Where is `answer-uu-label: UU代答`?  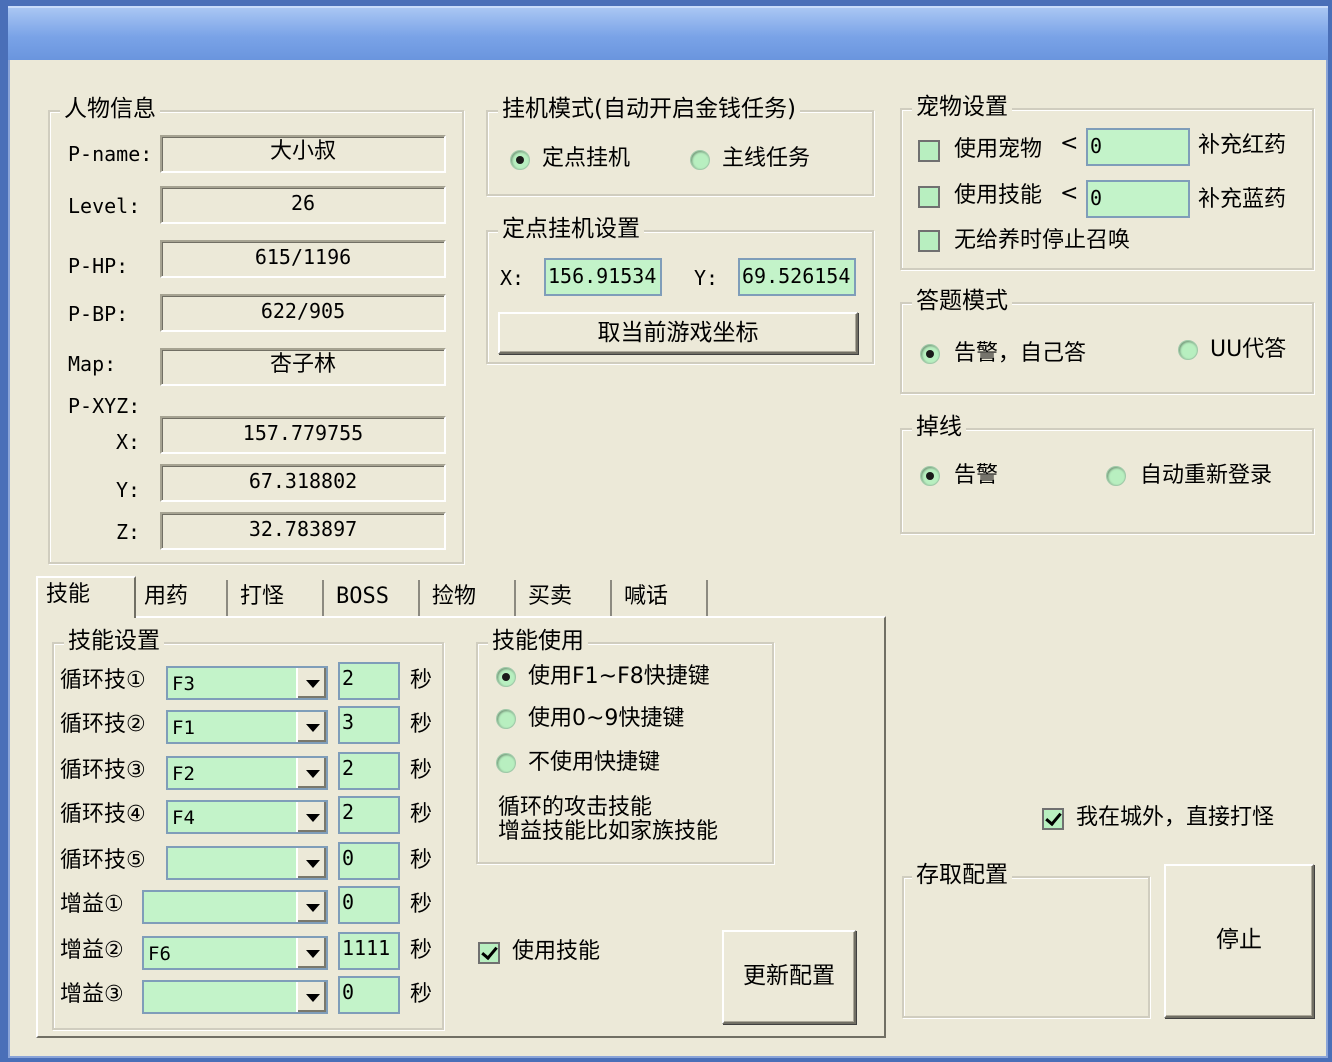
answer-uu-label: UU代答 is located at coordinates (1248, 350).